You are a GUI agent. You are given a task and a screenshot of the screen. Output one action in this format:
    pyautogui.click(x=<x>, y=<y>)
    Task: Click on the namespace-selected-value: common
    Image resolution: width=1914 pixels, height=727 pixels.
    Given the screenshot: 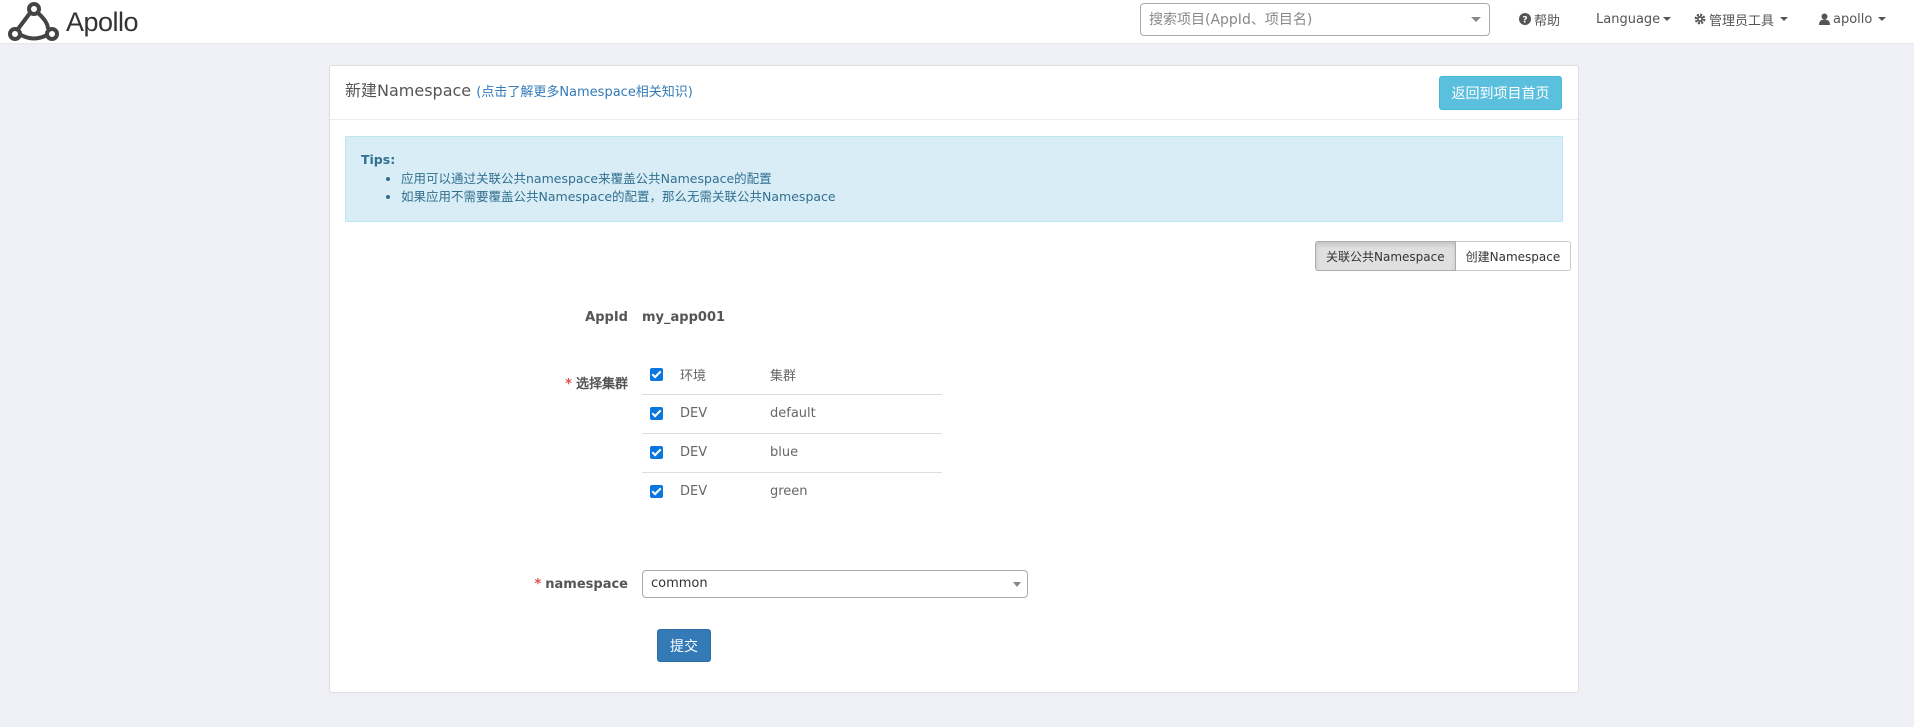 What is the action you would take?
    pyautogui.click(x=679, y=583)
    